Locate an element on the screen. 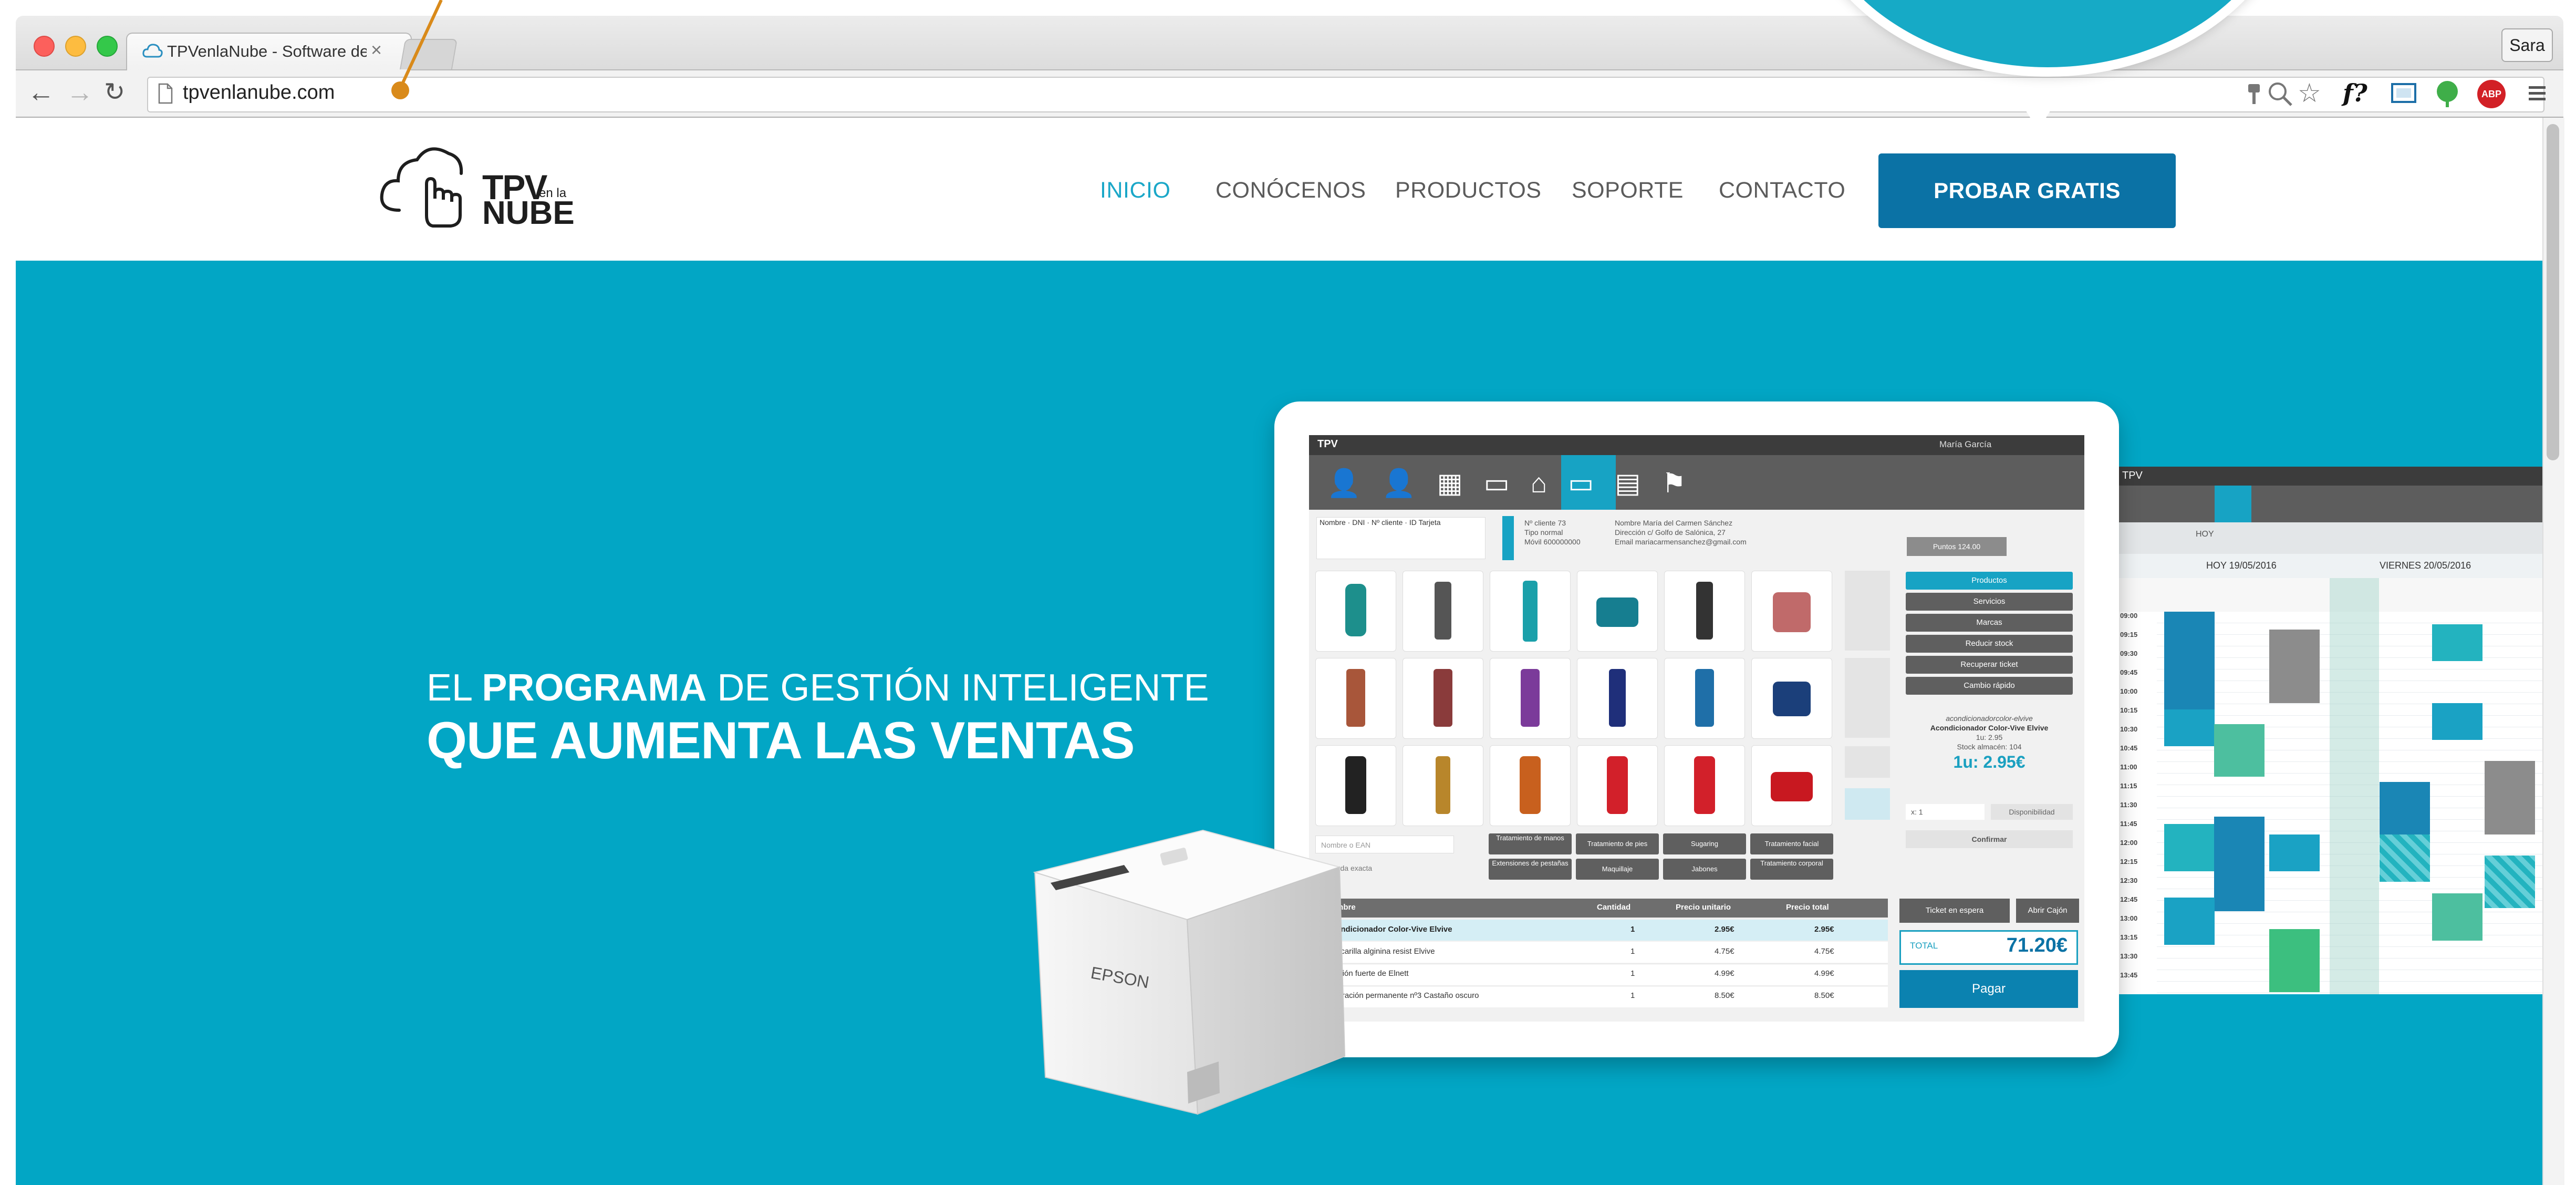  pos-client-ids: Nº cliente 73 Tipo normal Móvil 600000000 is located at coordinates (1552, 533).